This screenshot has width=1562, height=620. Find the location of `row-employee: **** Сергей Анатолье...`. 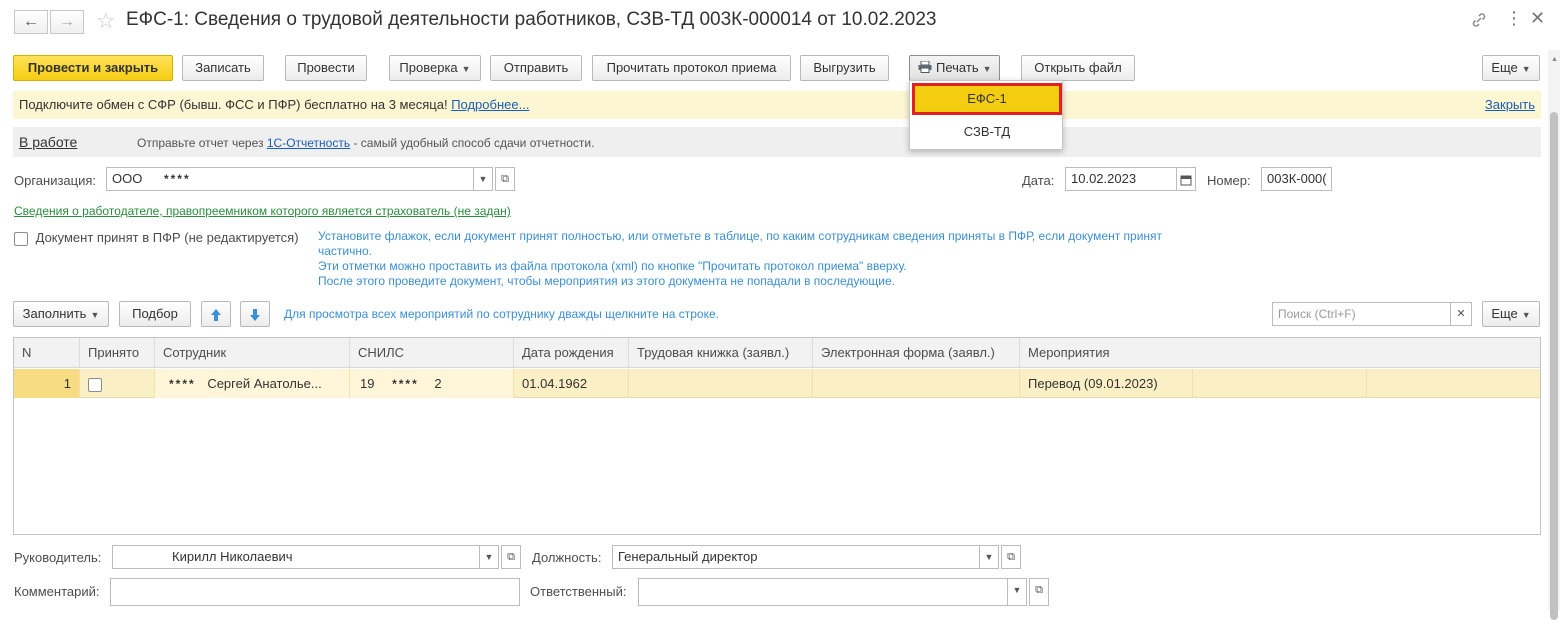

row-employee: **** Сергей Анатолье... is located at coordinates (252, 383).